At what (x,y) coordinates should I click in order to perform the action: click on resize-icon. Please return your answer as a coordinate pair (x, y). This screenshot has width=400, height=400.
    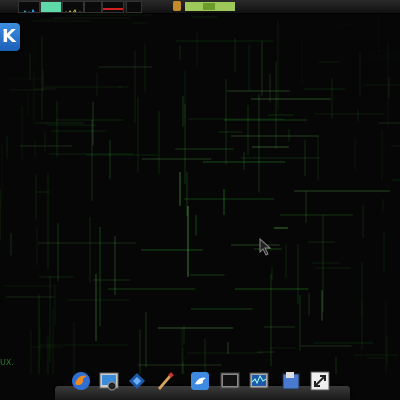
    Looking at the image, I should click on (320, 381).